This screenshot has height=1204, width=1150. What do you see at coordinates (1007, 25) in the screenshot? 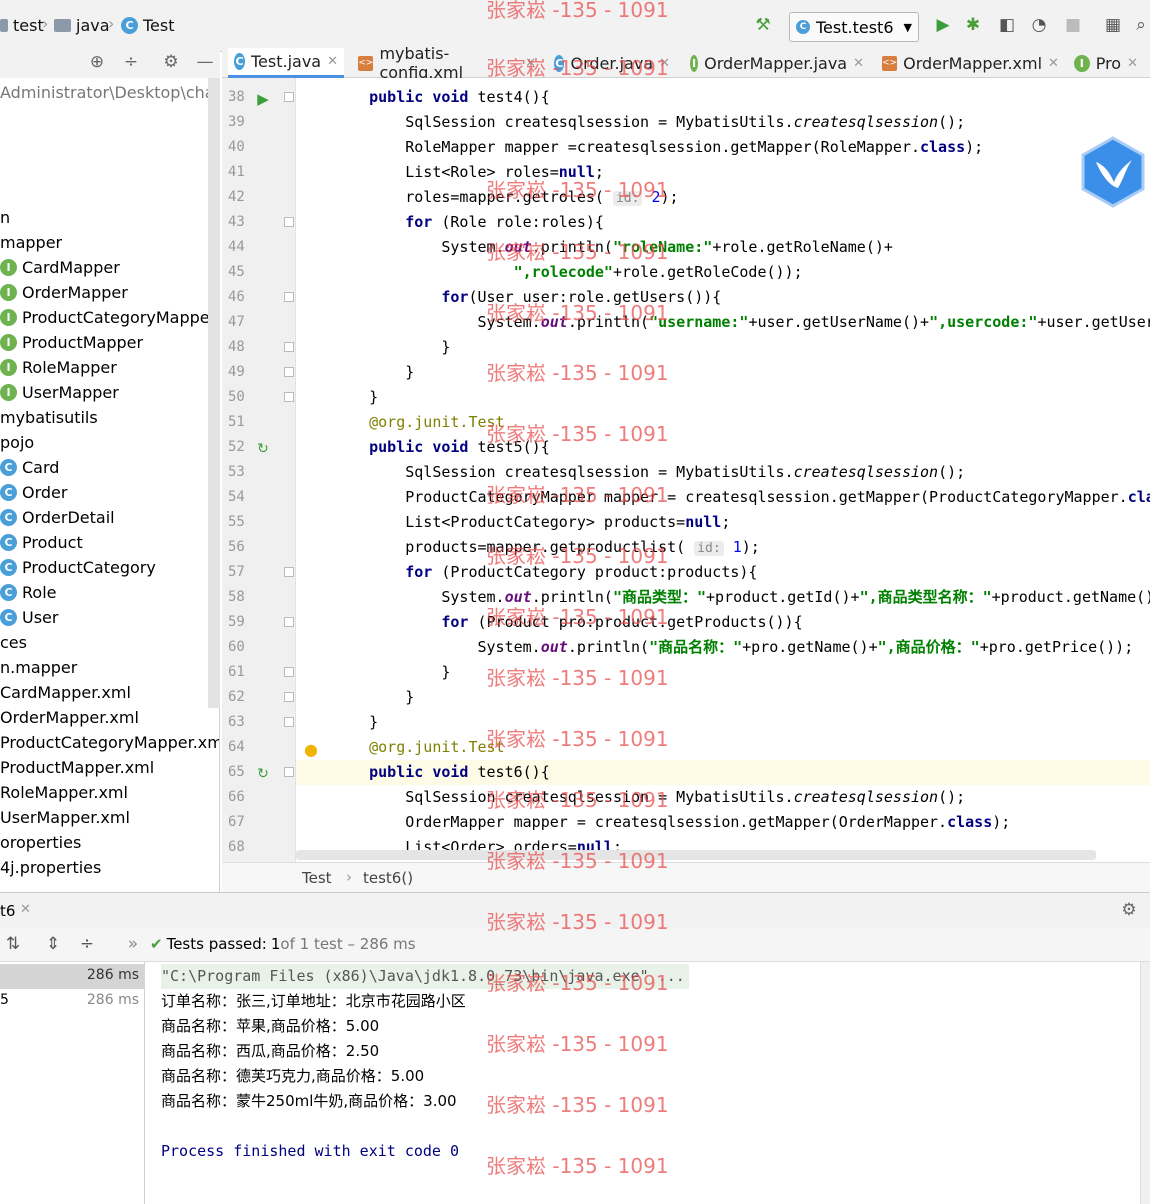
I see `coverage-icon: ◧` at bounding box center [1007, 25].